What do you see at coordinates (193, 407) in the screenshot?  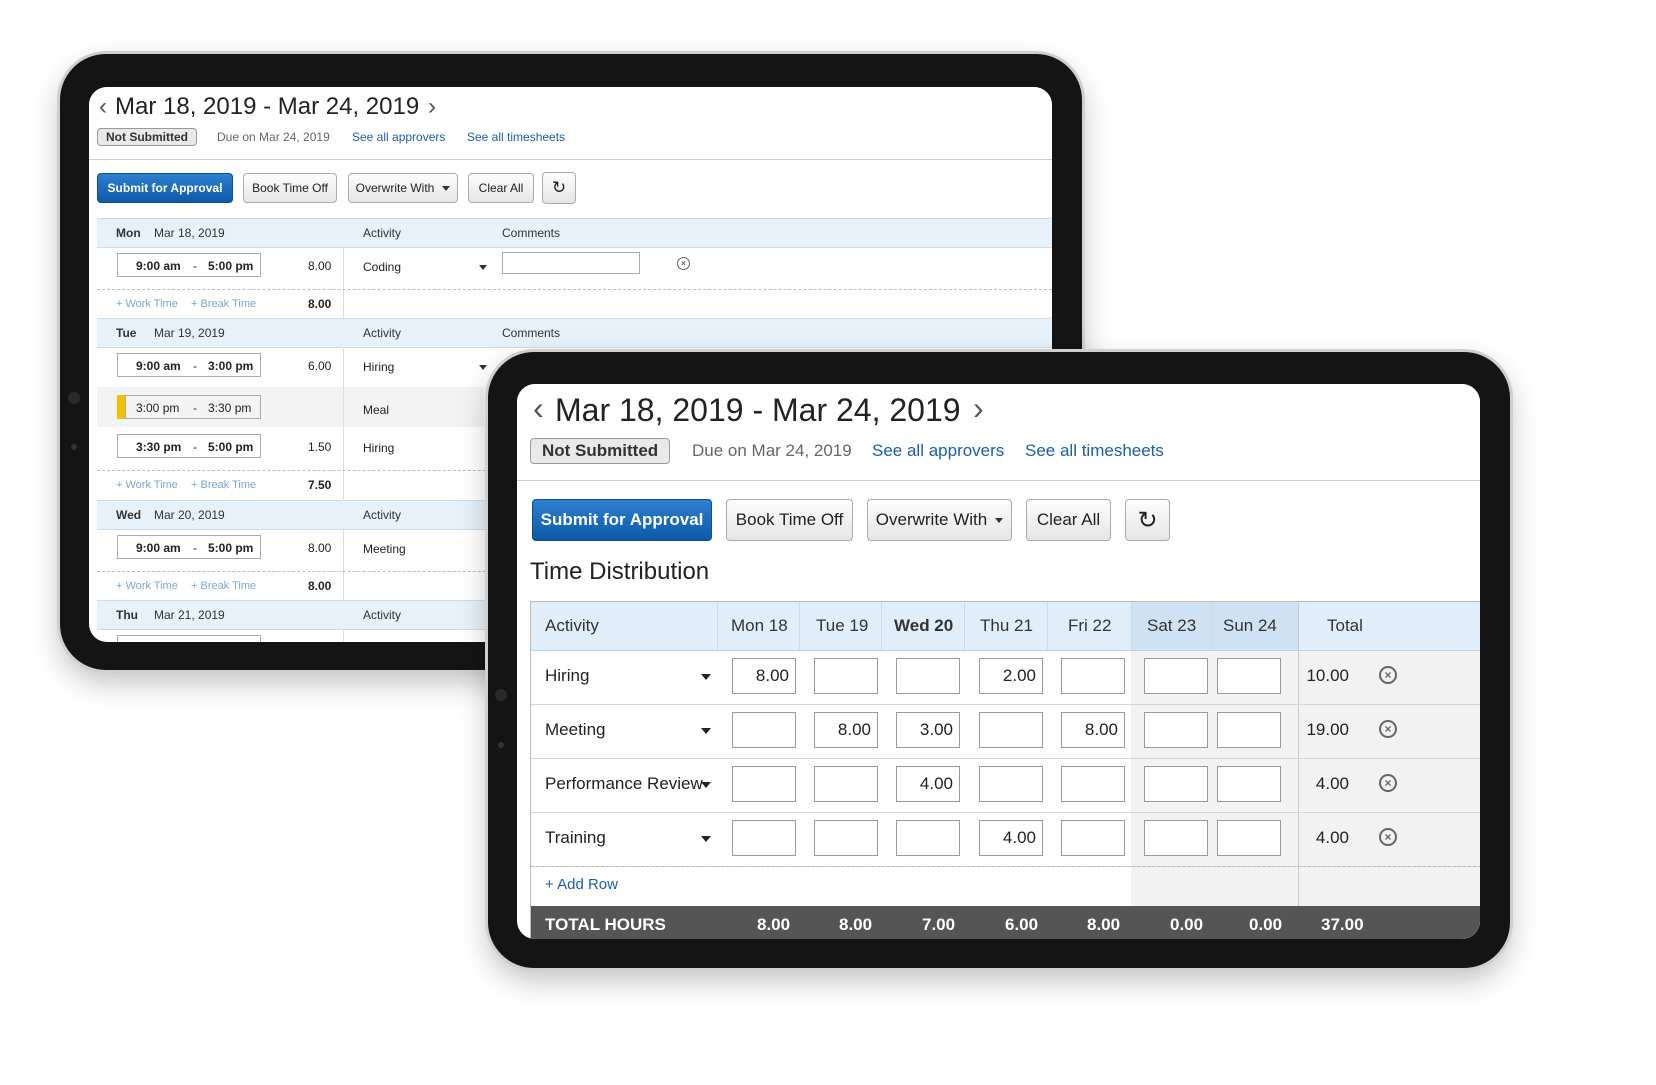 I see `break-time-field: 3:00 pm - 3:30 pm` at bounding box center [193, 407].